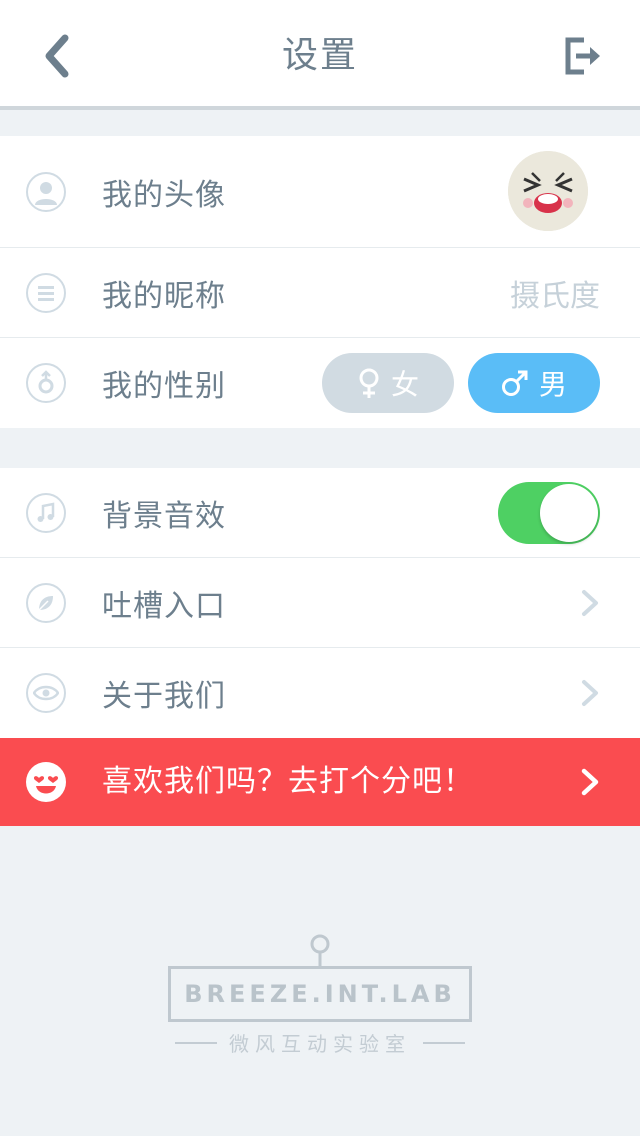 The image size is (640, 1136). I want to click on logout-button, so click(584, 56).